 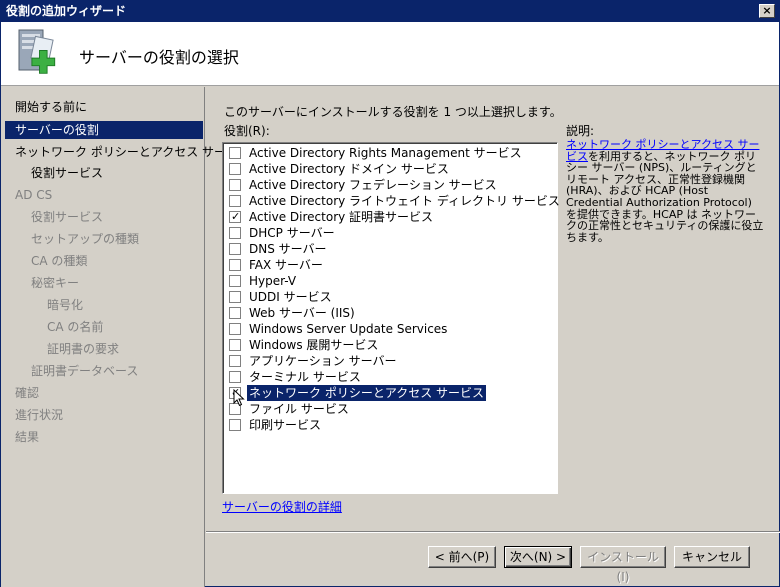 What do you see at coordinates (767, 11) in the screenshot?
I see `close-button: ×` at bounding box center [767, 11].